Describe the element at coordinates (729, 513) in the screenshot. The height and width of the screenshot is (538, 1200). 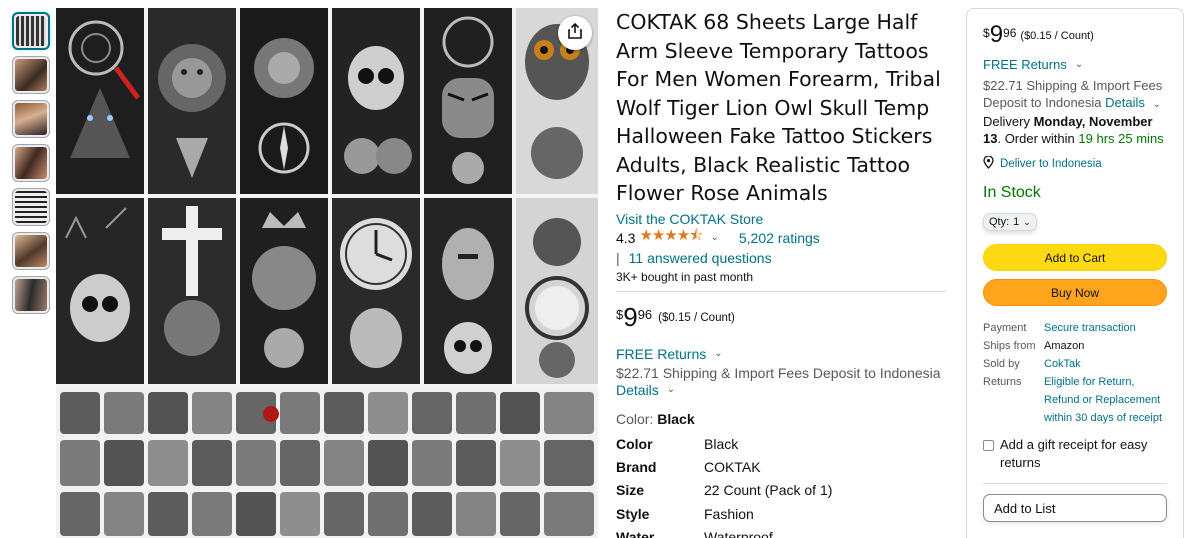
I see `spec-value: Fashion` at that location.